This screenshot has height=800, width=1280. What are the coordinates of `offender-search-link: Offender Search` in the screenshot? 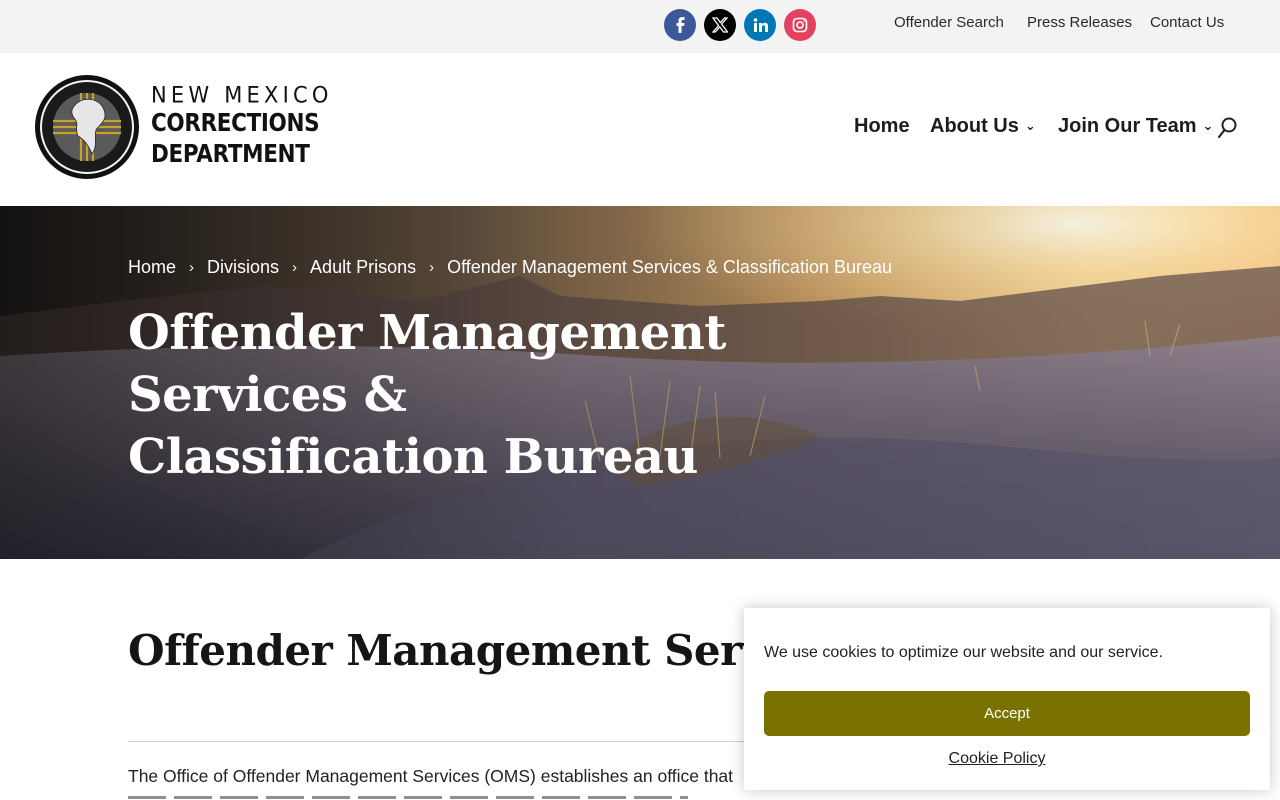 It's located at (949, 23).